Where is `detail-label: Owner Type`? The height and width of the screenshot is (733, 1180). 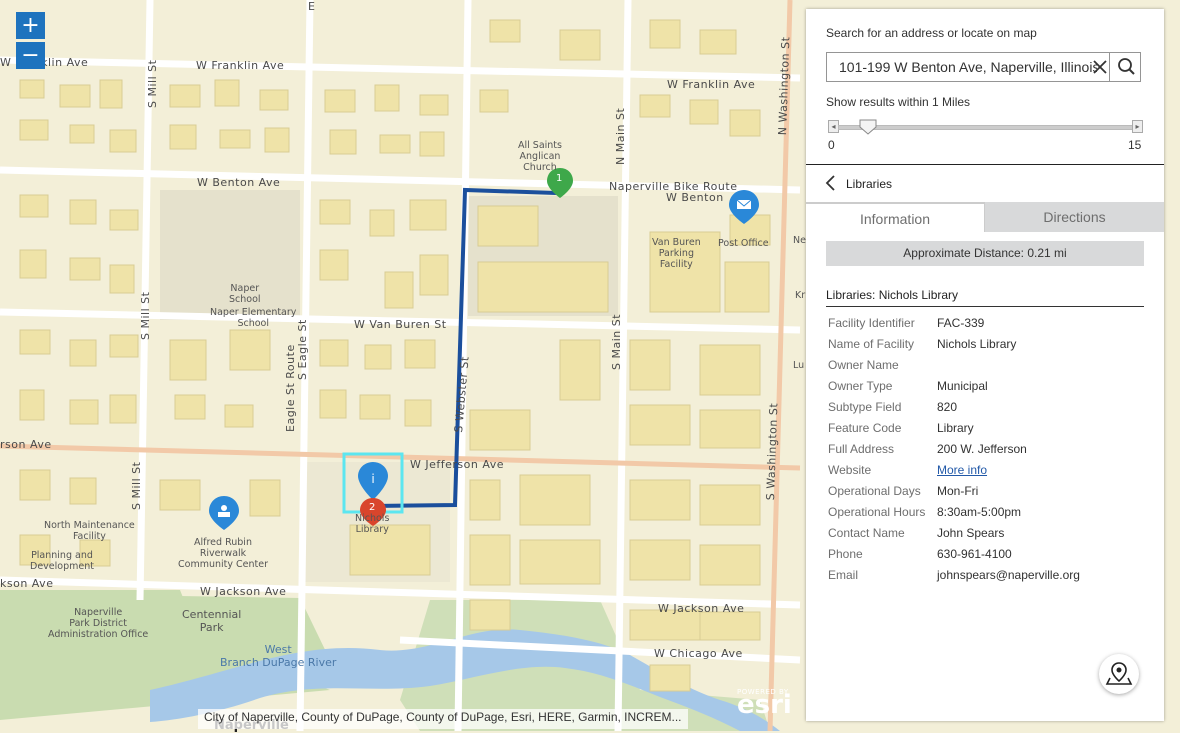
detail-label: Owner Type is located at coordinates (860, 386).